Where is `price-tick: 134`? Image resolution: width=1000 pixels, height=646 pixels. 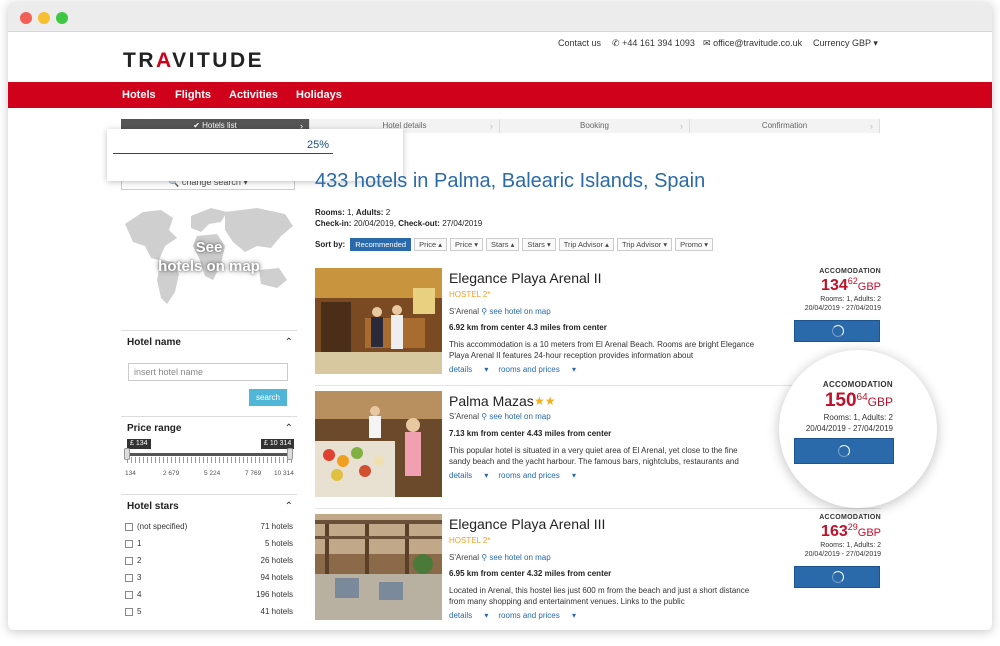 price-tick: 134 is located at coordinates (130, 473).